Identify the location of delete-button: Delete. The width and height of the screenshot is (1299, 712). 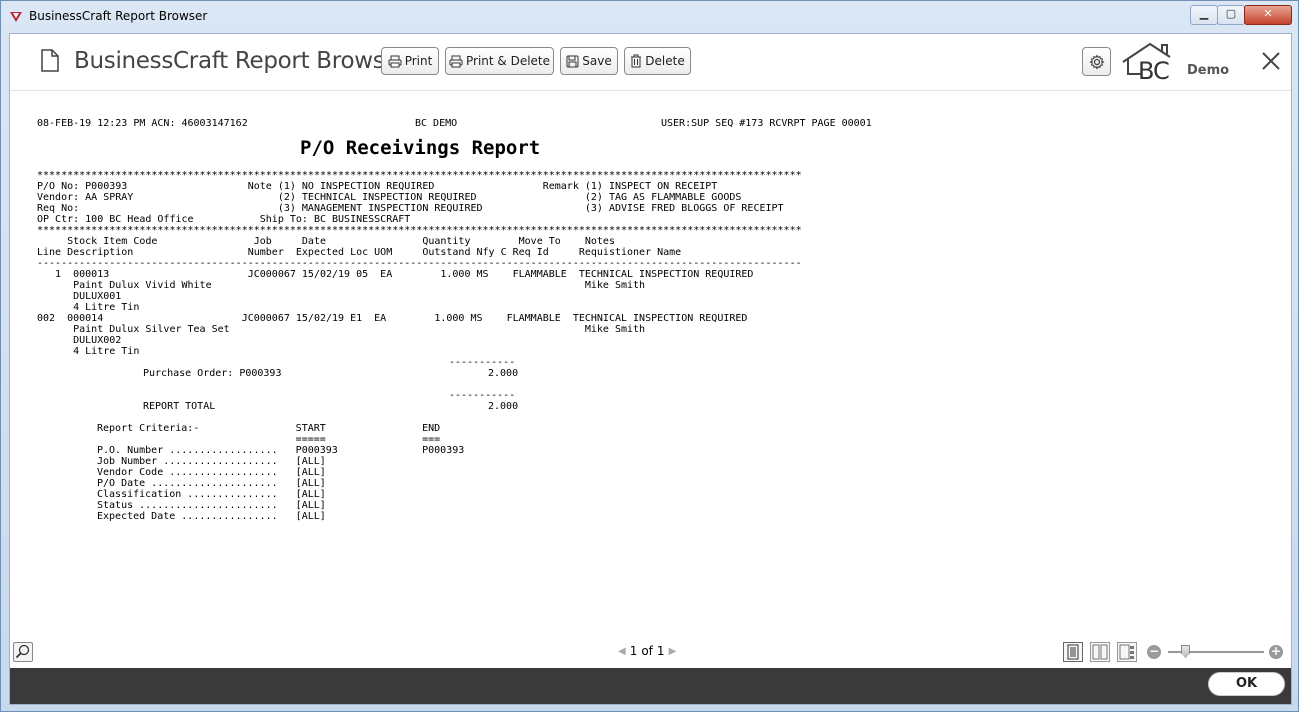
(657, 61).